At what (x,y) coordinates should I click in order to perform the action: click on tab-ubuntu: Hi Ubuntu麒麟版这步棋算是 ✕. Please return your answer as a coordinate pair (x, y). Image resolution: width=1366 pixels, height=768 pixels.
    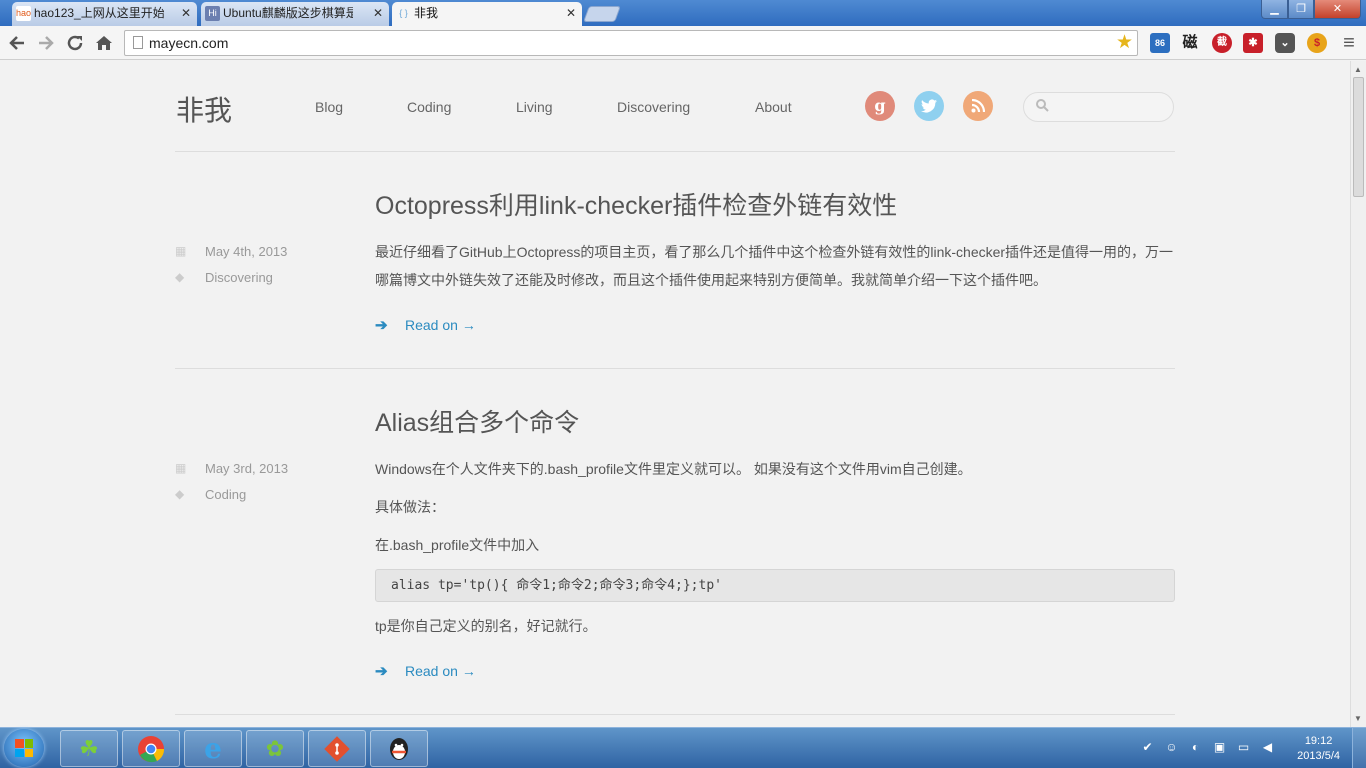
    Looking at the image, I should click on (295, 14).